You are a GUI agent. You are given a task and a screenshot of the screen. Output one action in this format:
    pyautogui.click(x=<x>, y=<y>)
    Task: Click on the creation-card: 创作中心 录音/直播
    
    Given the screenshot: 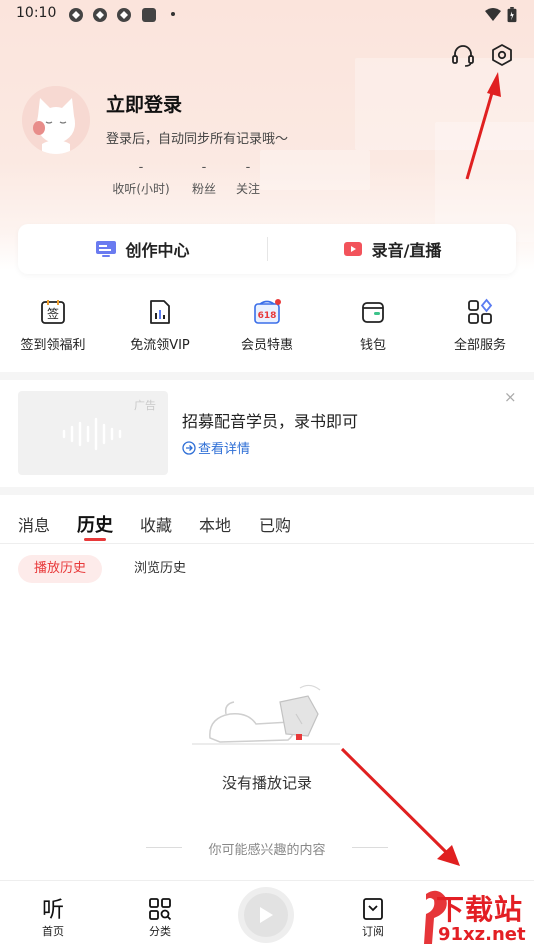 What is the action you would take?
    pyautogui.click(x=267, y=249)
    